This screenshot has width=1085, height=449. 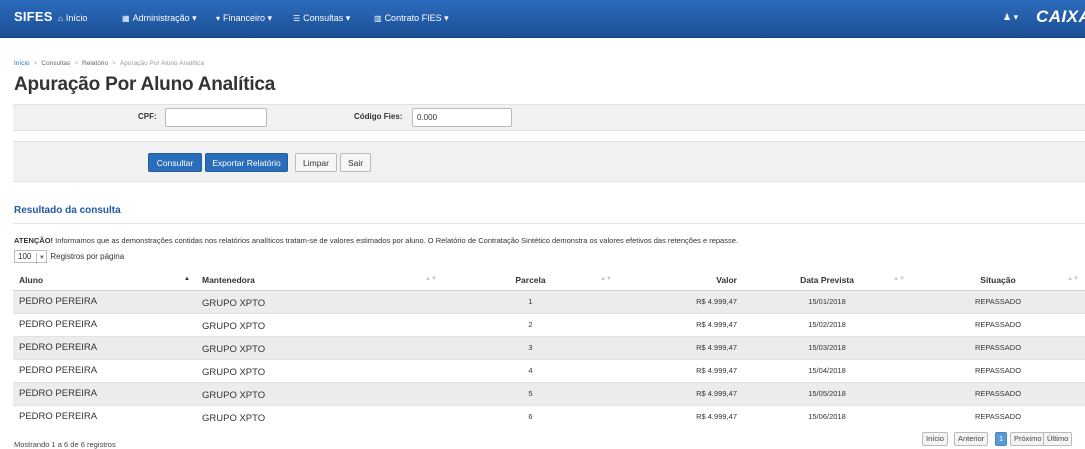 What do you see at coordinates (175, 162) in the screenshot?
I see `consultar-button: Consultar` at bounding box center [175, 162].